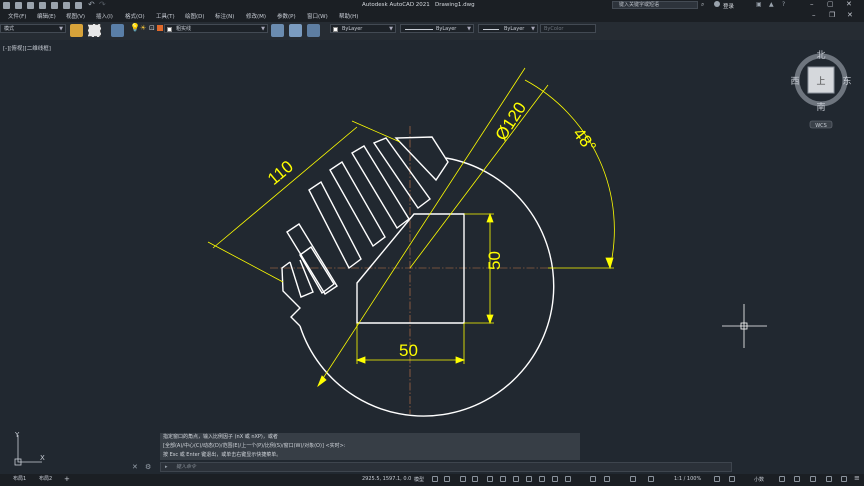  Describe the element at coordinates (857, 478) in the screenshot. I see `customization-menu-icon: ≡` at that location.